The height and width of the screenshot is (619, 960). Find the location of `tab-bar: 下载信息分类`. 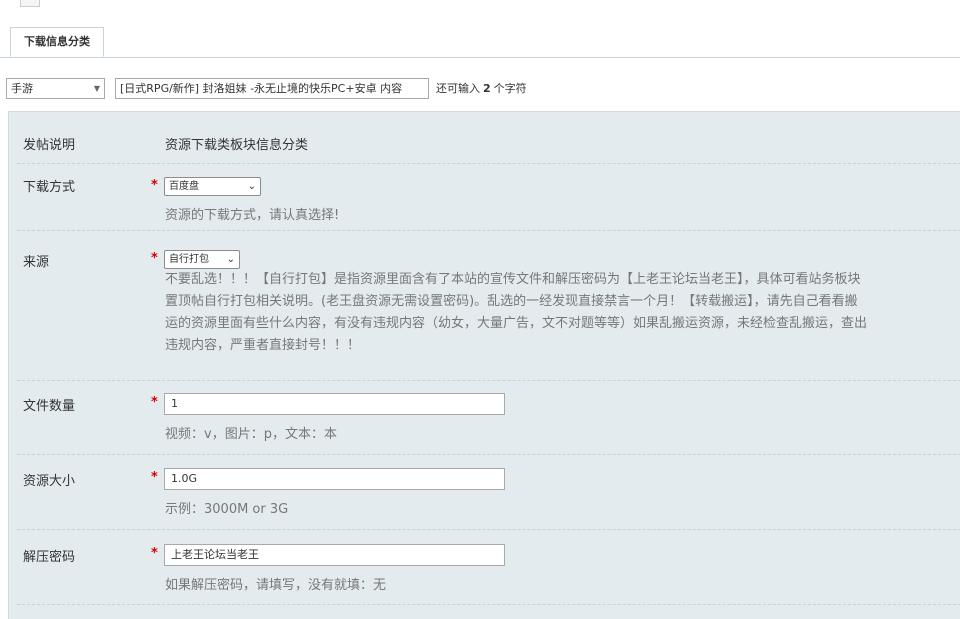

tab-bar: 下载信息分类 is located at coordinates (480, 42).